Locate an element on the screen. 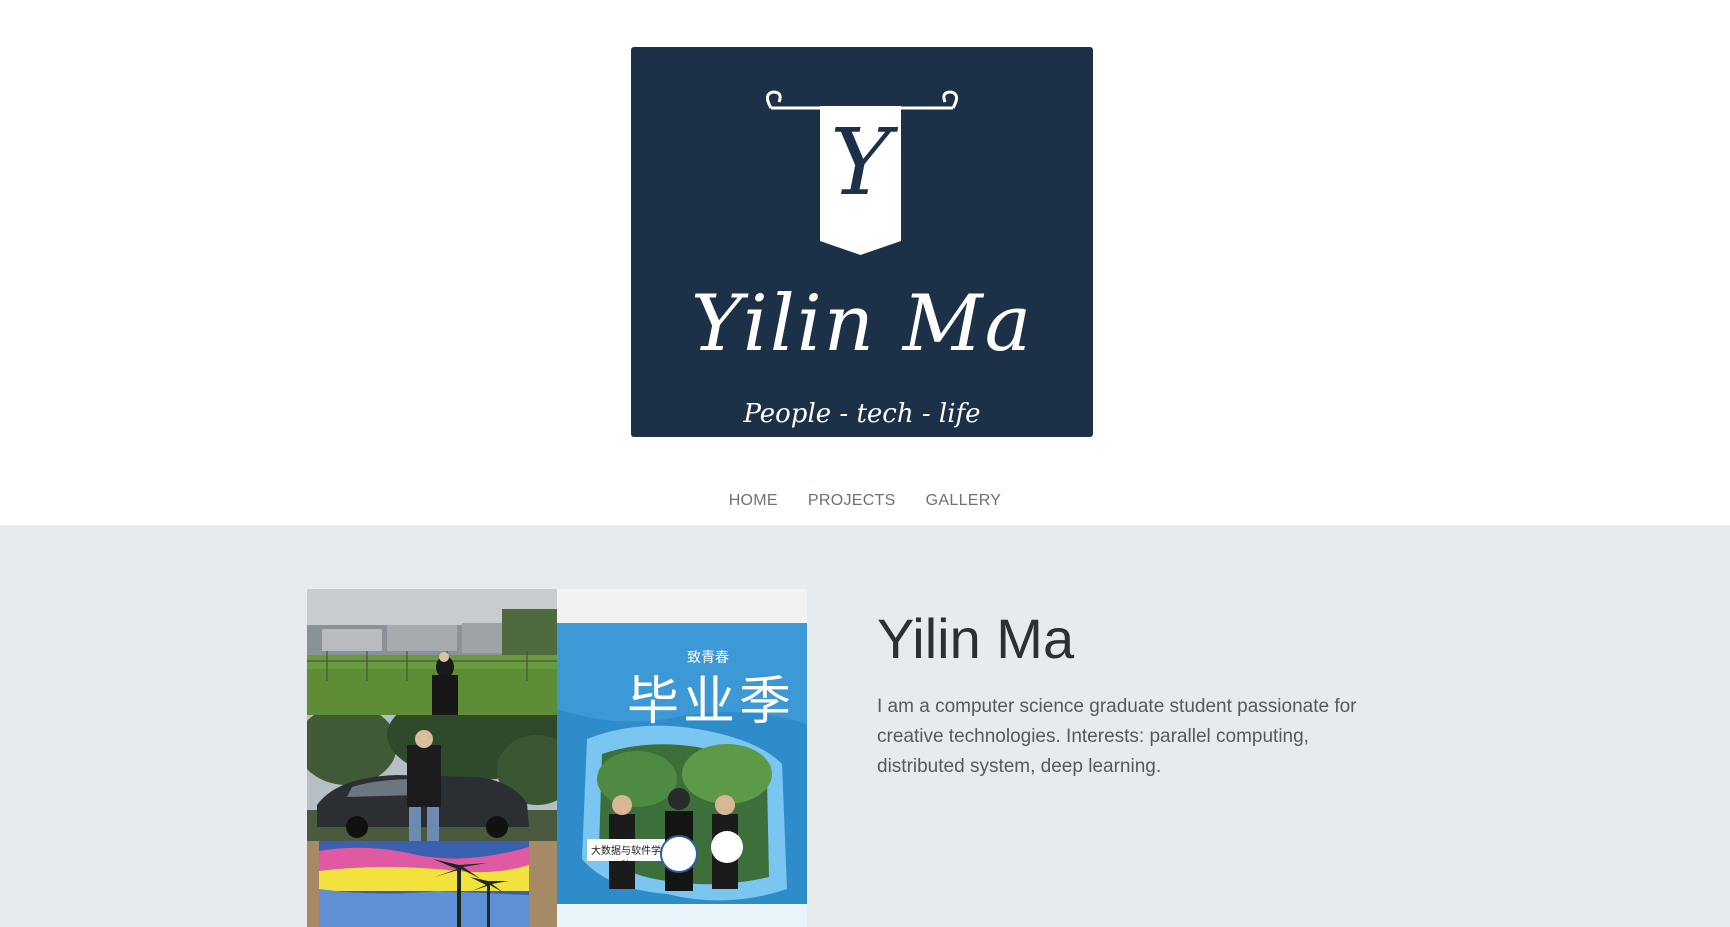  photo-collage: 致青春 毕业季 大数据与软件学院 is located at coordinates (557, 758).